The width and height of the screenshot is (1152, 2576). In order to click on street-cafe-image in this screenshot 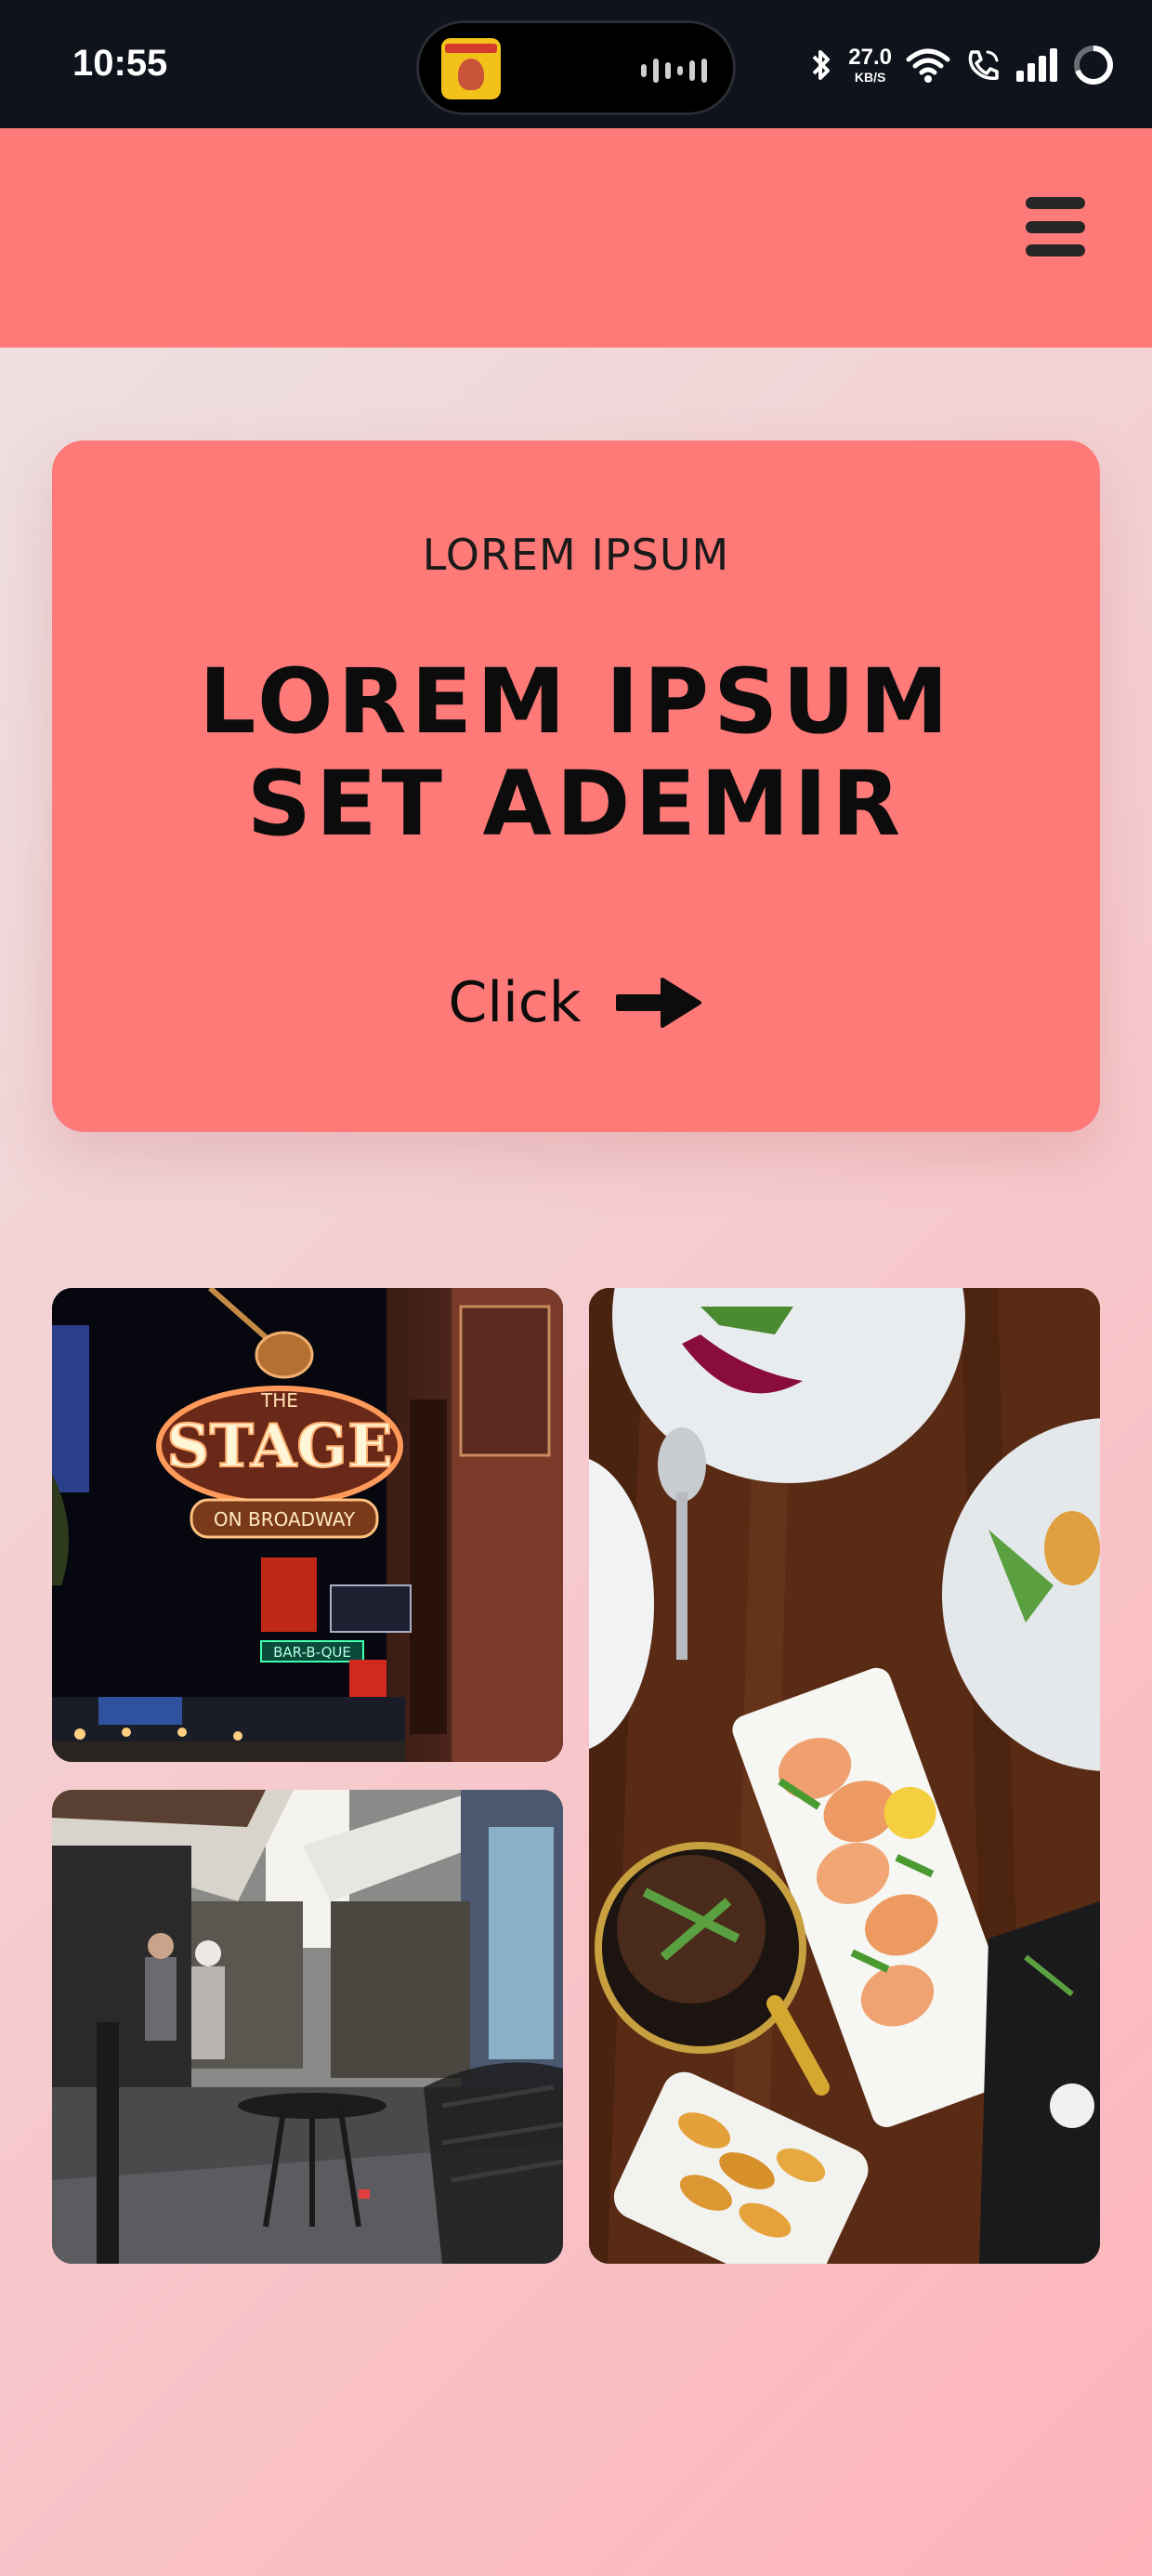, I will do `click(307, 2027)`.